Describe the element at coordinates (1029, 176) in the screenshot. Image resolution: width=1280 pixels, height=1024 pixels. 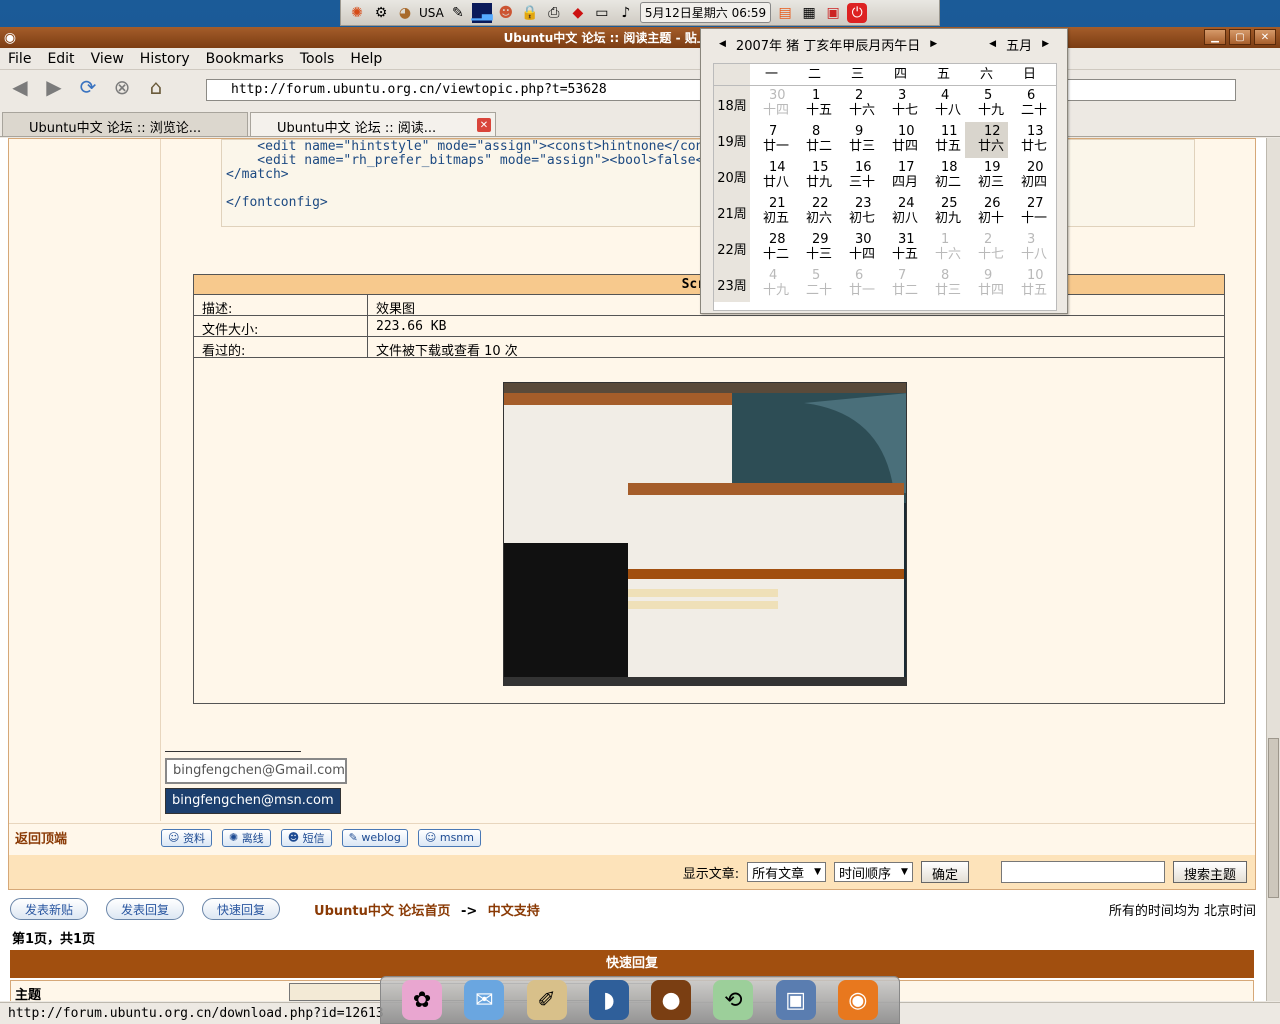
I see `calendar-day: 20 初四` at that location.